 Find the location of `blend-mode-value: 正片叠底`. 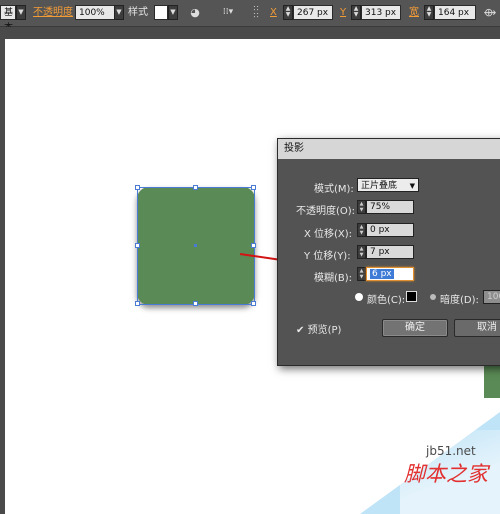

blend-mode-value: 正片叠底 is located at coordinates (379, 186).